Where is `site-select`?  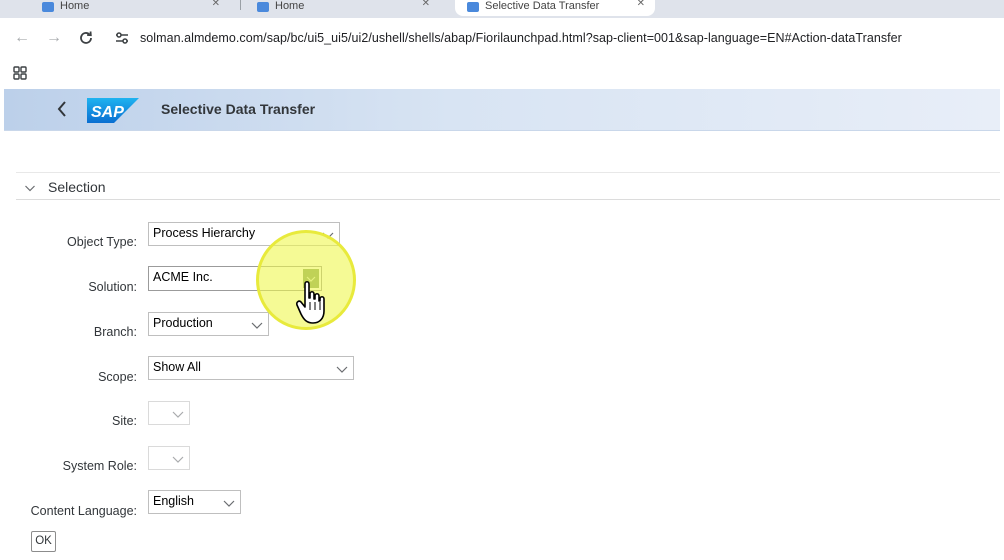
site-select is located at coordinates (169, 413).